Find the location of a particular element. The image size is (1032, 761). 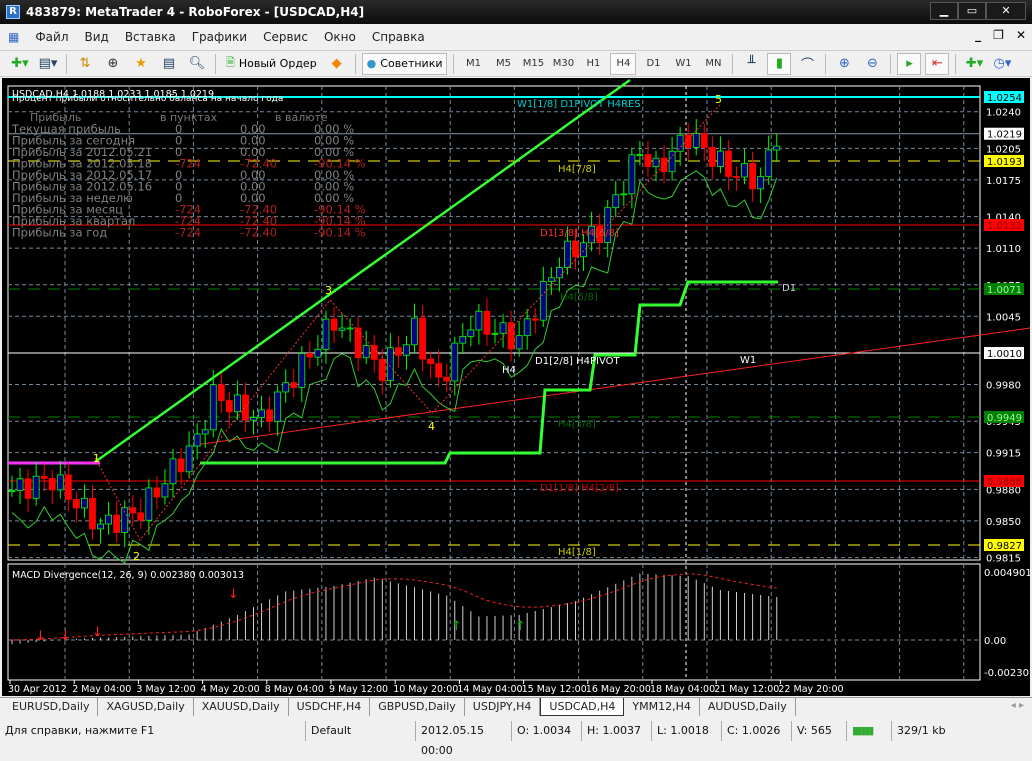

new-order-button: 🗎 Новый Ордер is located at coordinates (271, 64).